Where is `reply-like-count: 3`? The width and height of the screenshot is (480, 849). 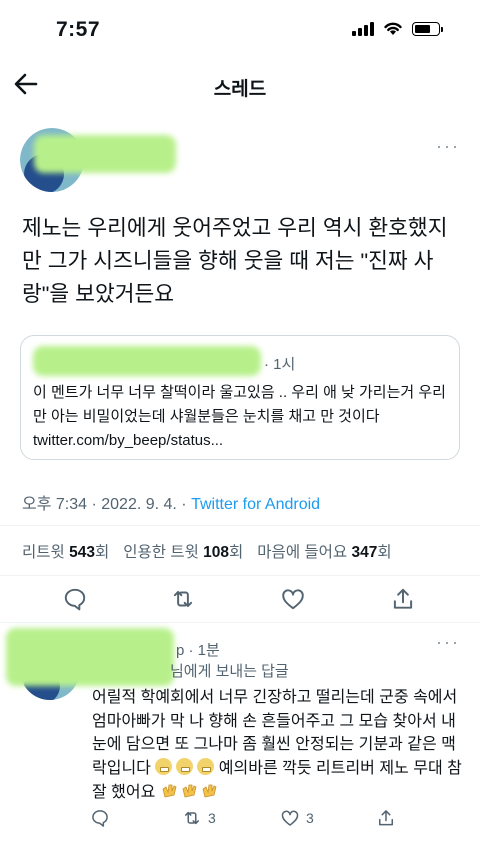 reply-like-count: 3 is located at coordinates (310, 818).